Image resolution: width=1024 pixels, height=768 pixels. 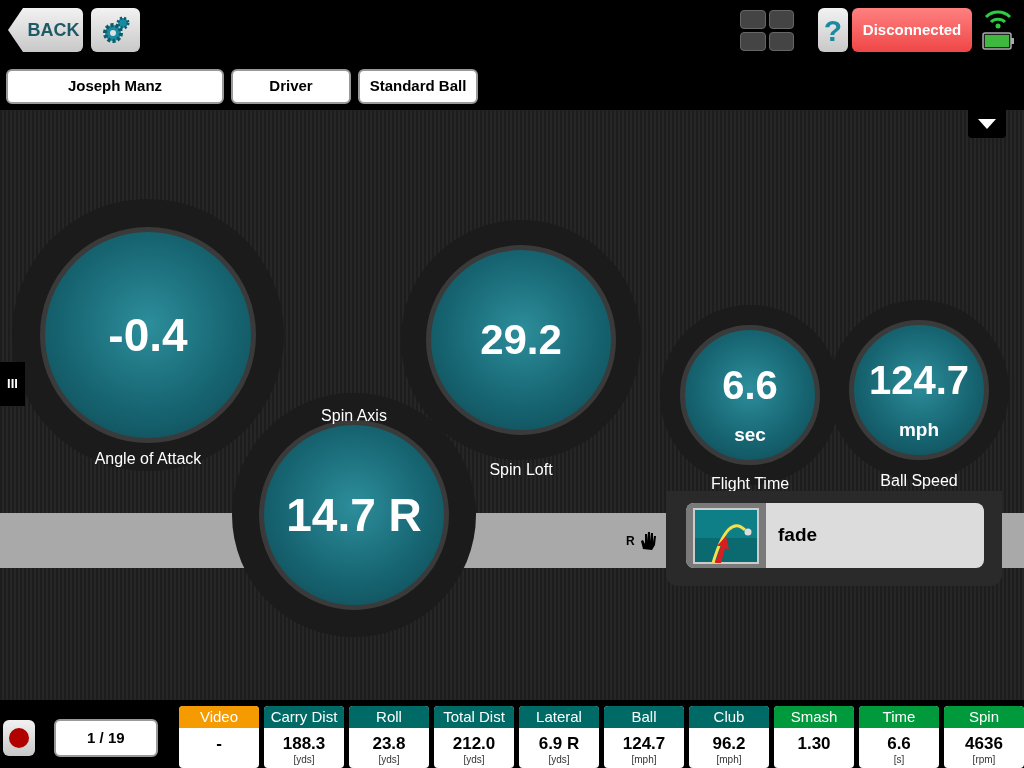 I want to click on gauge-value: 29.2, so click(x=521, y=340).